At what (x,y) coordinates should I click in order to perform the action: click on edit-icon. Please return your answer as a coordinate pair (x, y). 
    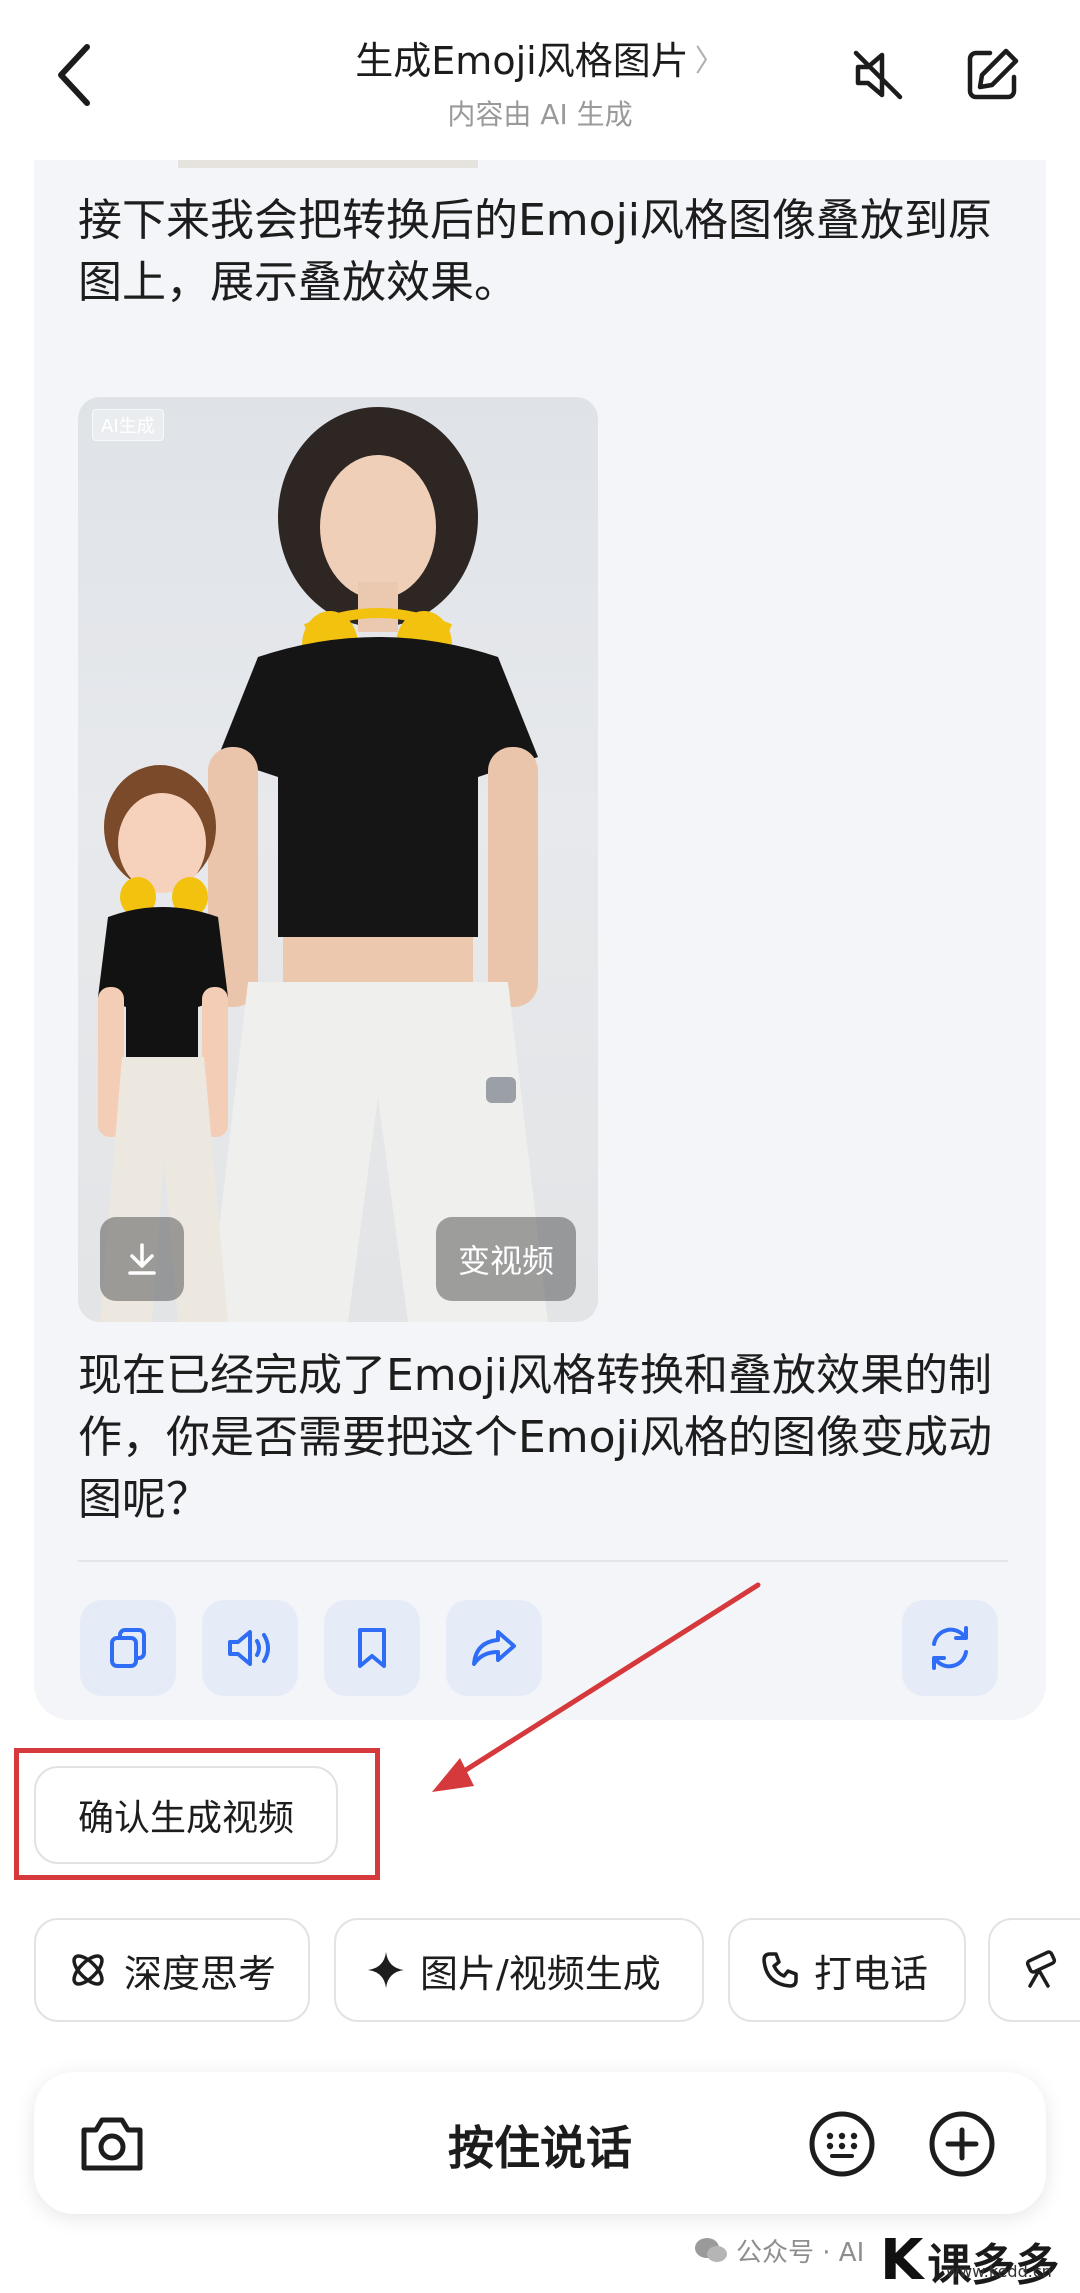
    Looking at the image, I should click on (993, 74).